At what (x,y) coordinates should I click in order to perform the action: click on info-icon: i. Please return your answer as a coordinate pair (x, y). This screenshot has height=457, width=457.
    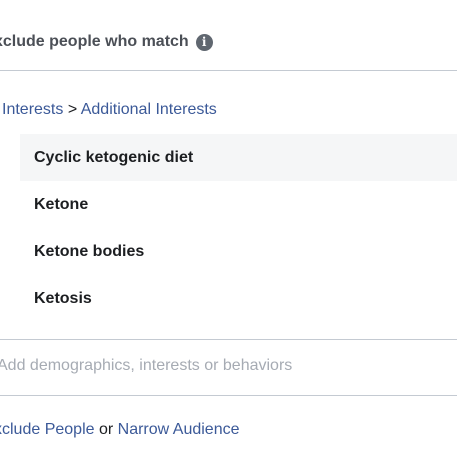
    Looking at the image, I should click on (204, 42).